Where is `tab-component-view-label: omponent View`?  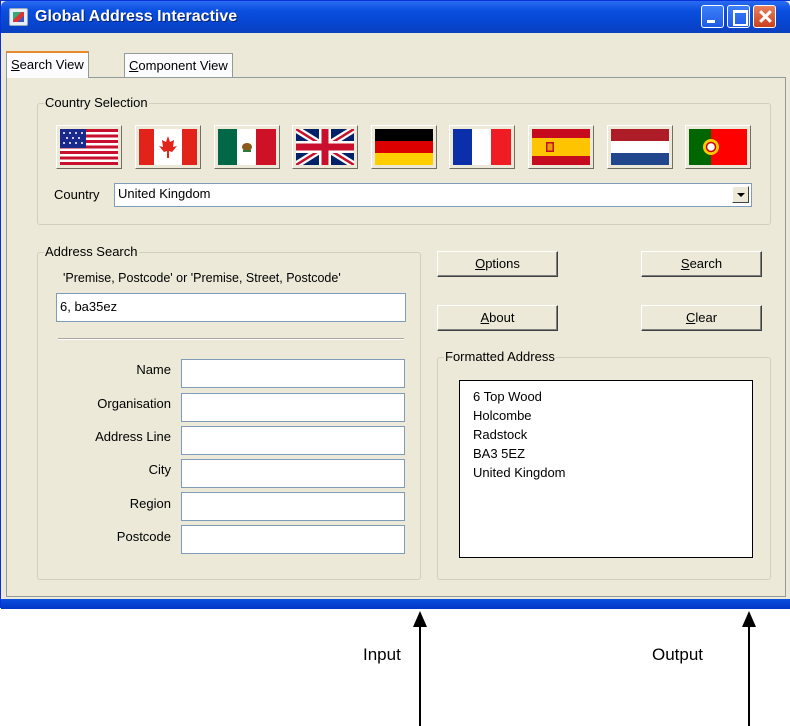 tab-component-view-label: omponent View is located at coordinates (183, 65).